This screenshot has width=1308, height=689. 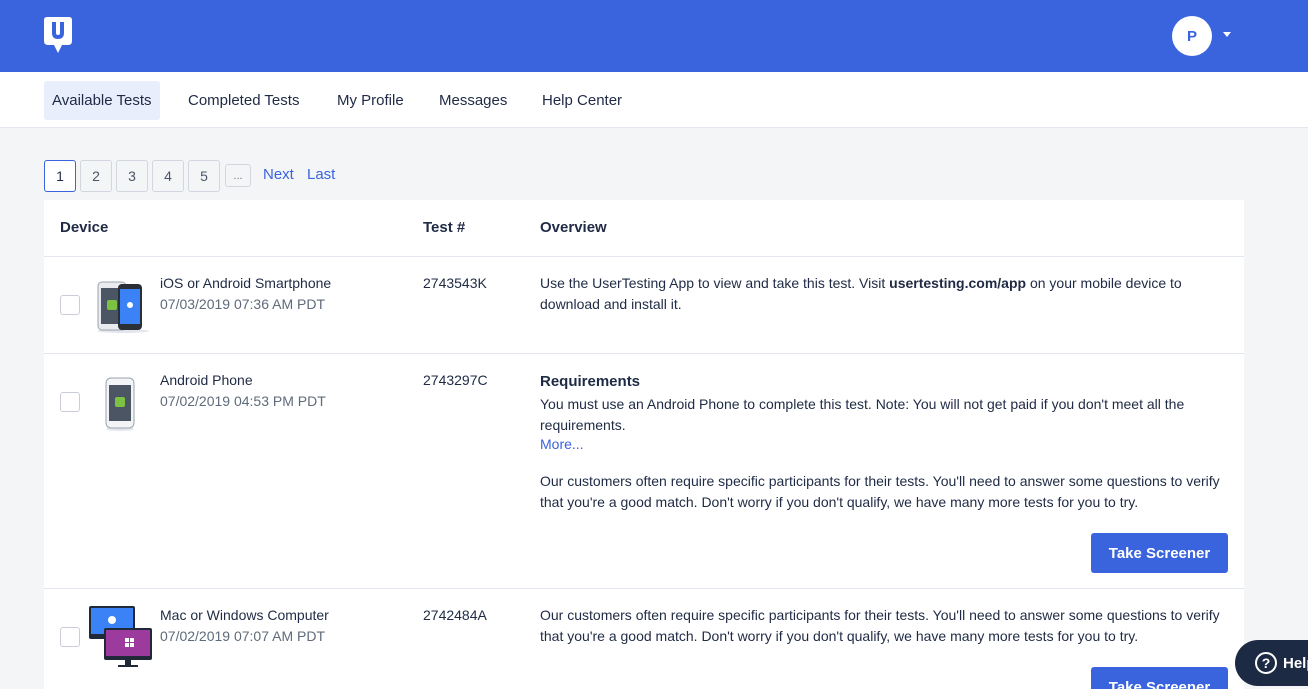 What do you see at coordinates (455, 380) in the screenshot?
I see `test-number: 2743297C` at bounding box center [455, 380].